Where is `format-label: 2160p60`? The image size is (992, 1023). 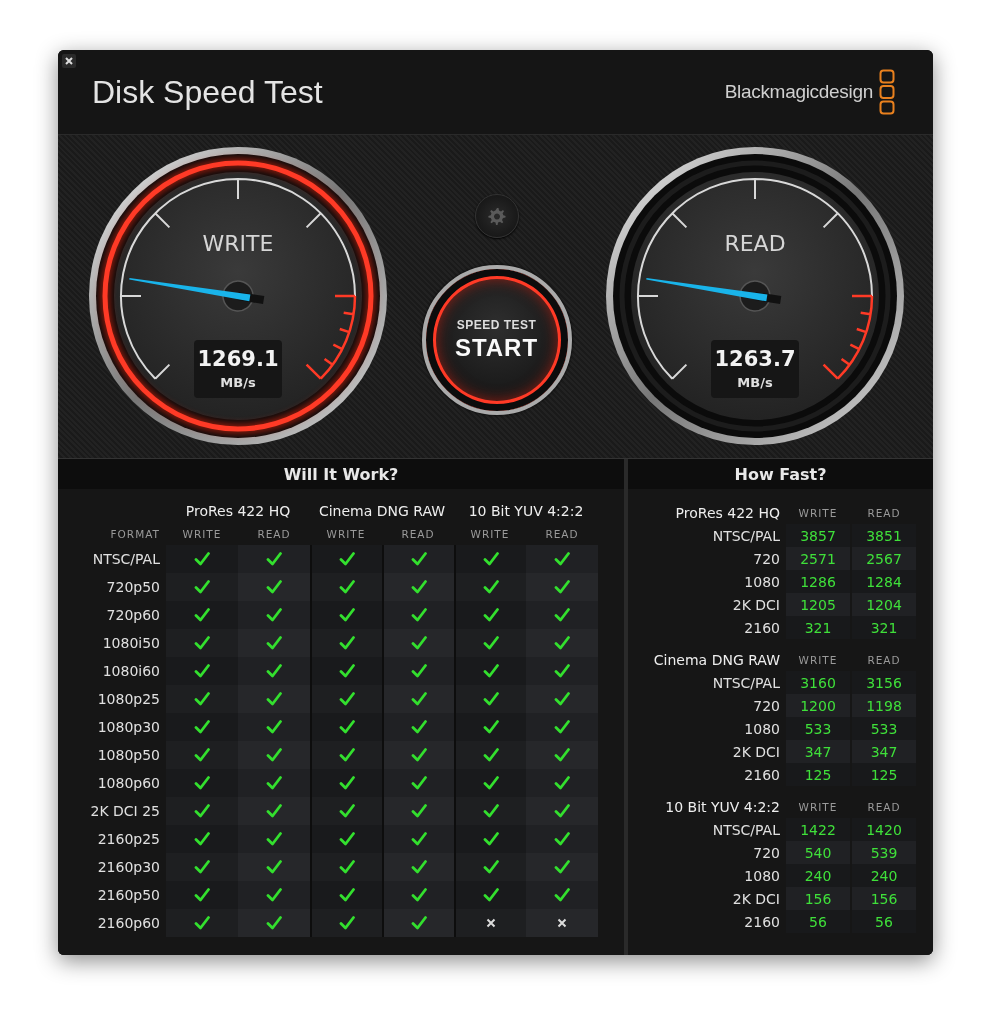
format-label: 2160p60 is located at coordinates (128, 923).